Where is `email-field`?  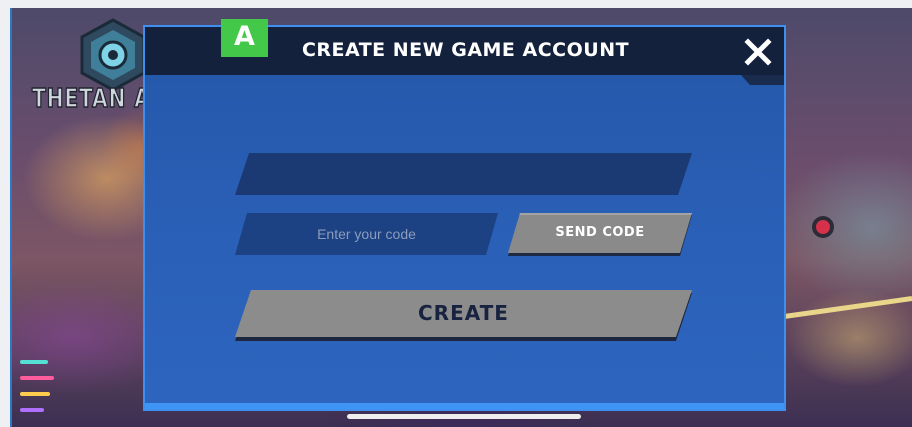 email-field is located at coordinates (463, 174).